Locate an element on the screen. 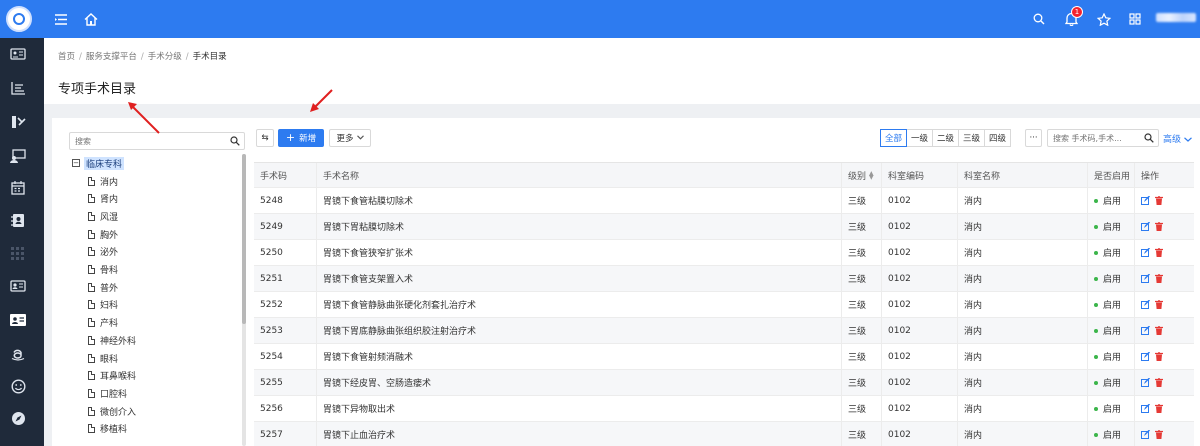 The width and height of the screenshot is (1200, 446). table-search-input is located at coordinates (1093, 138).